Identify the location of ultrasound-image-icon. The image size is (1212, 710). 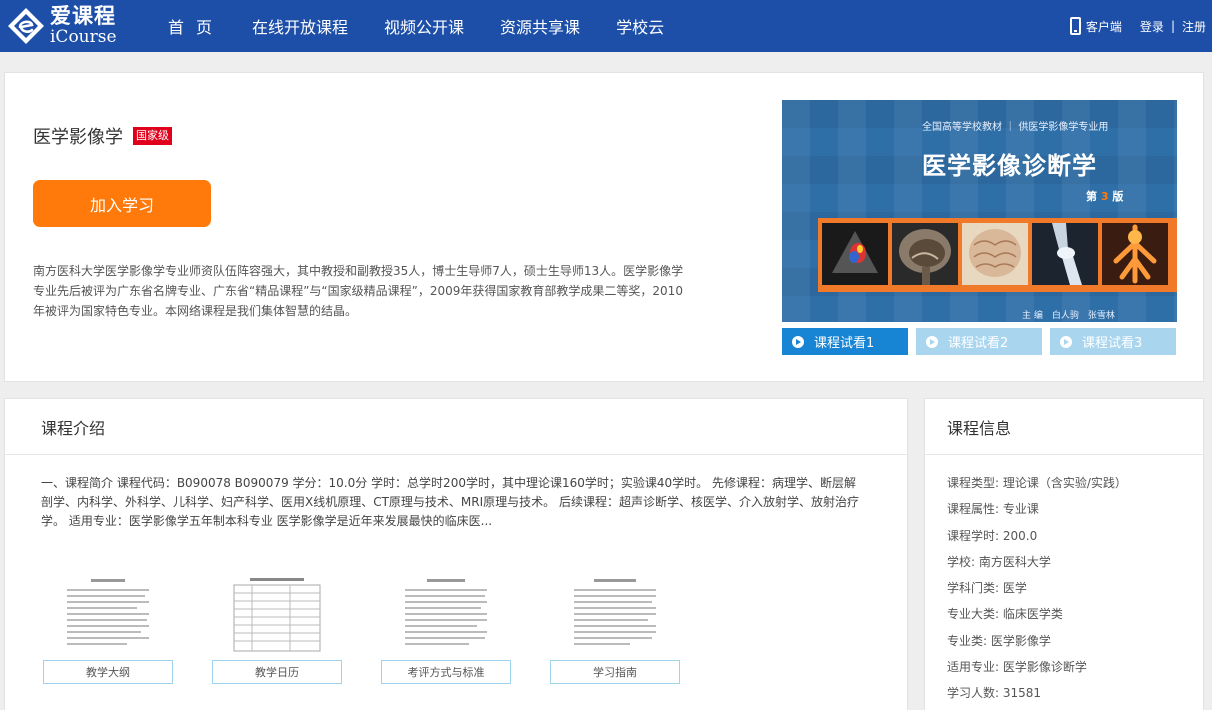
(855, 254).